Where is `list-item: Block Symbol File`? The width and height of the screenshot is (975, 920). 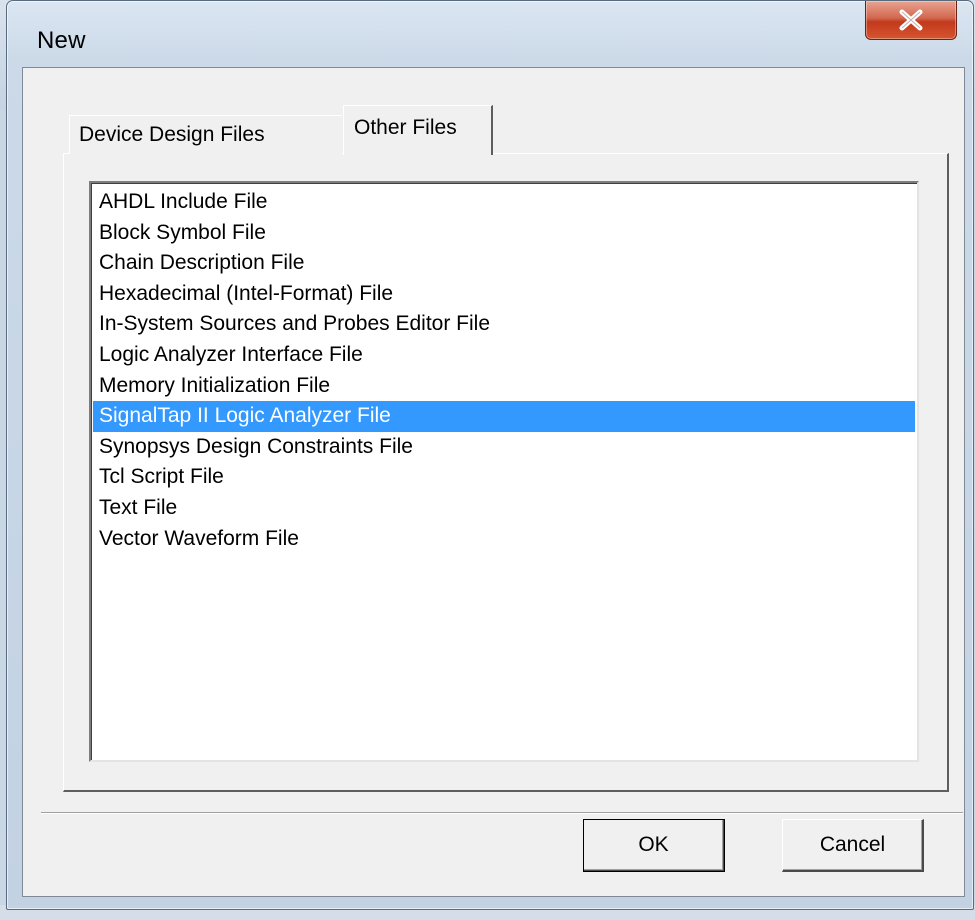 list-item: Block Symbol File is located at coordinates (504, 233).